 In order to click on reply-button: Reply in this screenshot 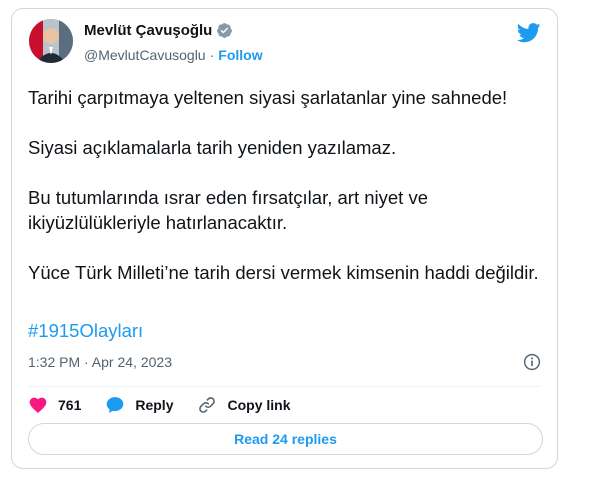, I will do `click(139, 405)`.